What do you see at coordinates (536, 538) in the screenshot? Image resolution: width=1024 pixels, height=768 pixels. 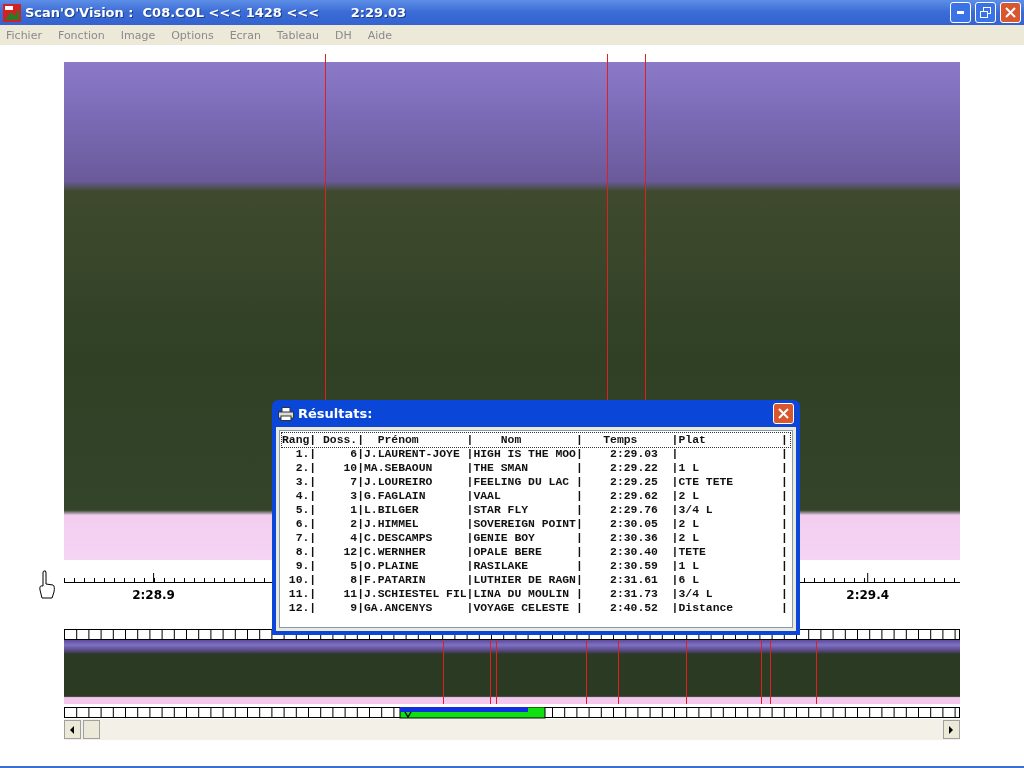 I see `results-row: 7.| 4|C.DESCAMPS |GENIE BOY | 2:30.36 |2 L |` at bounding box center [536, 538].